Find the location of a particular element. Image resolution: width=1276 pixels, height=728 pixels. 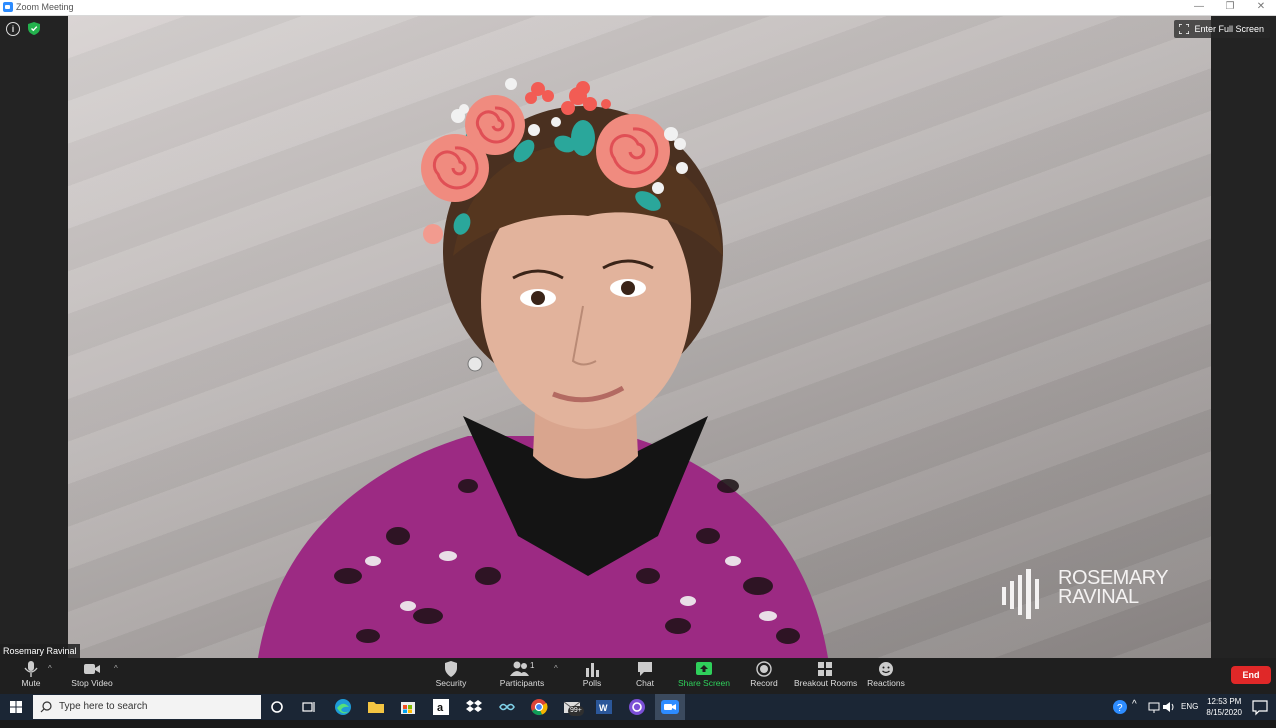

word-icon: W is located at coordinates (604, 707).